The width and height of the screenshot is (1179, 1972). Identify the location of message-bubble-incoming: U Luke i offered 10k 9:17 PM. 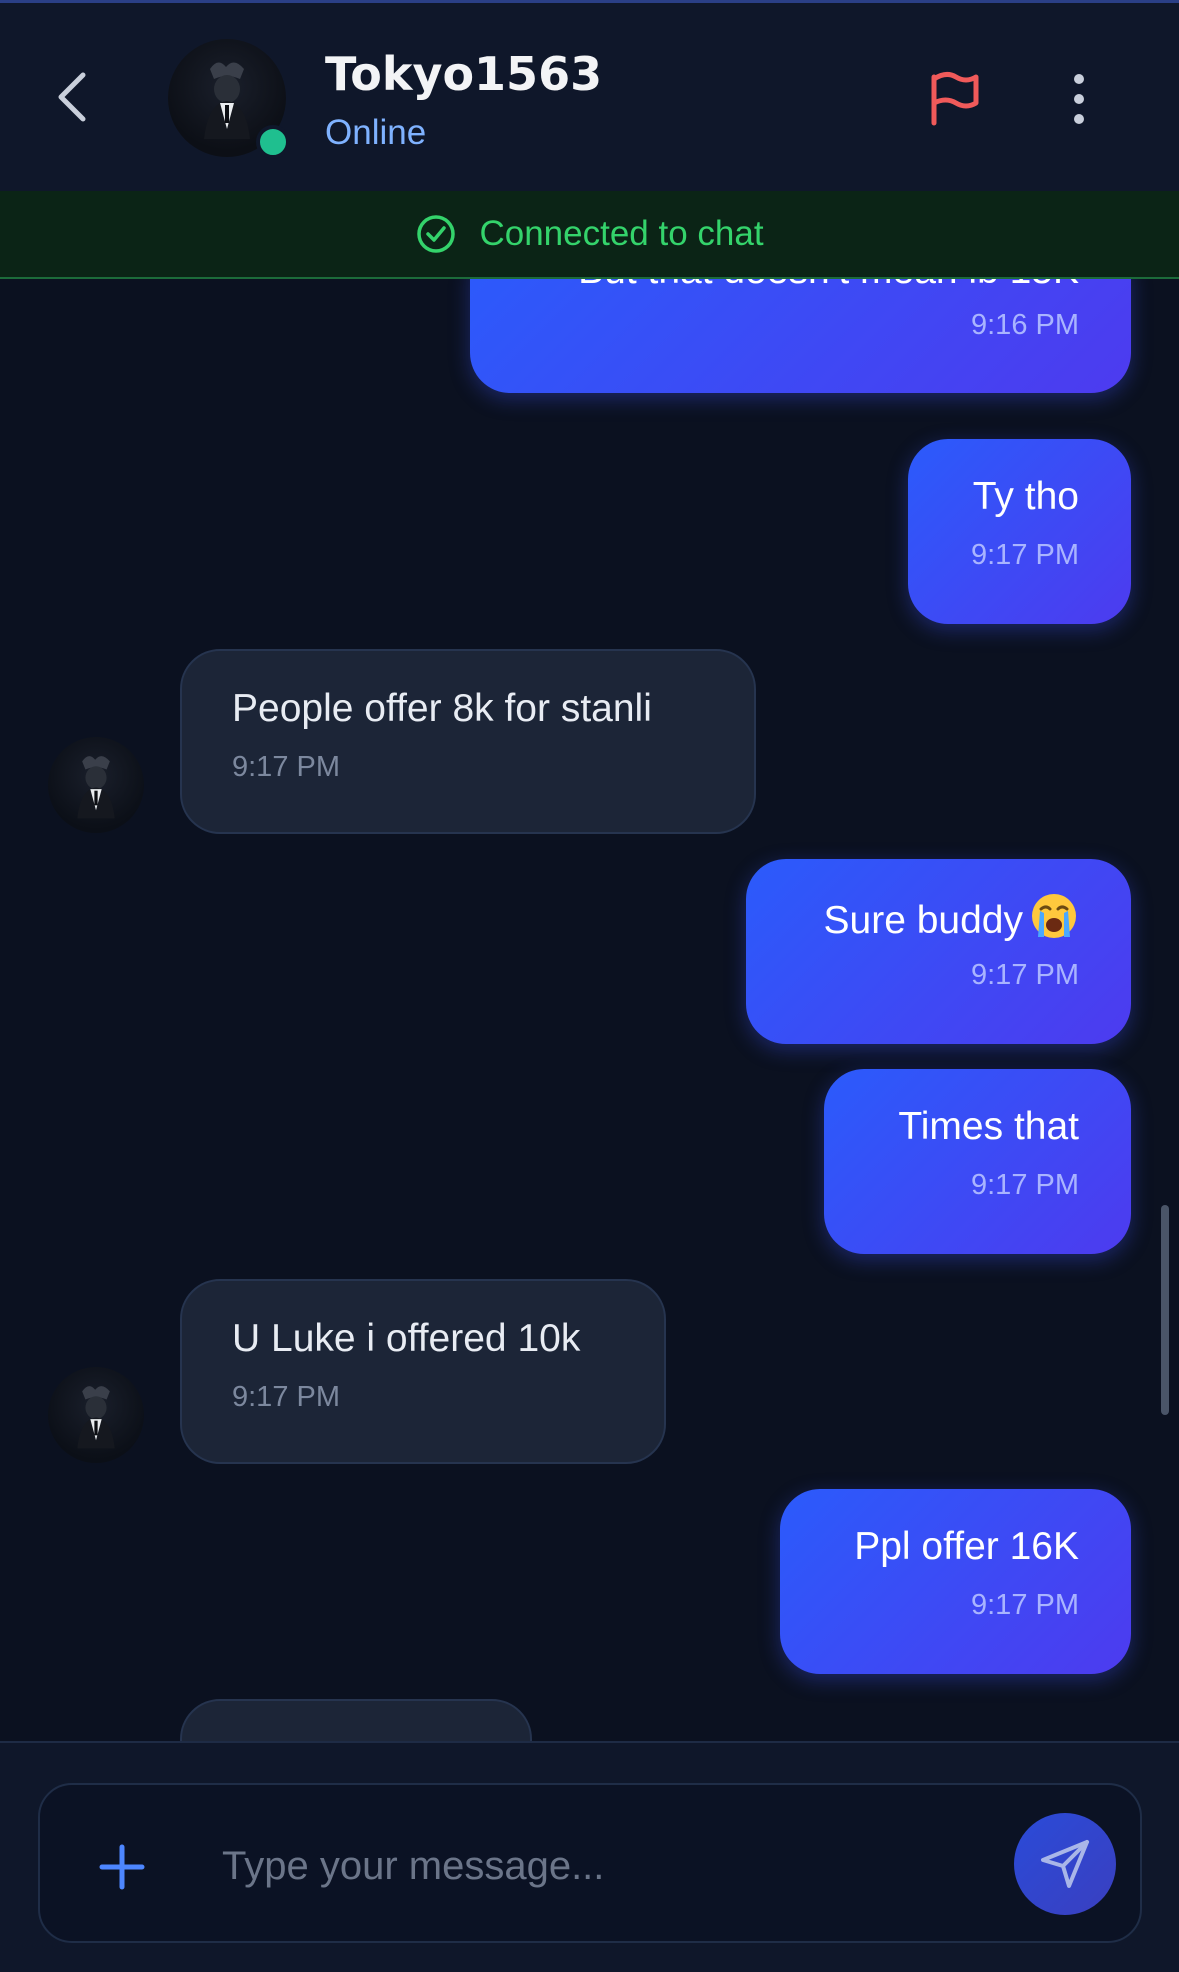
(423, 1371).